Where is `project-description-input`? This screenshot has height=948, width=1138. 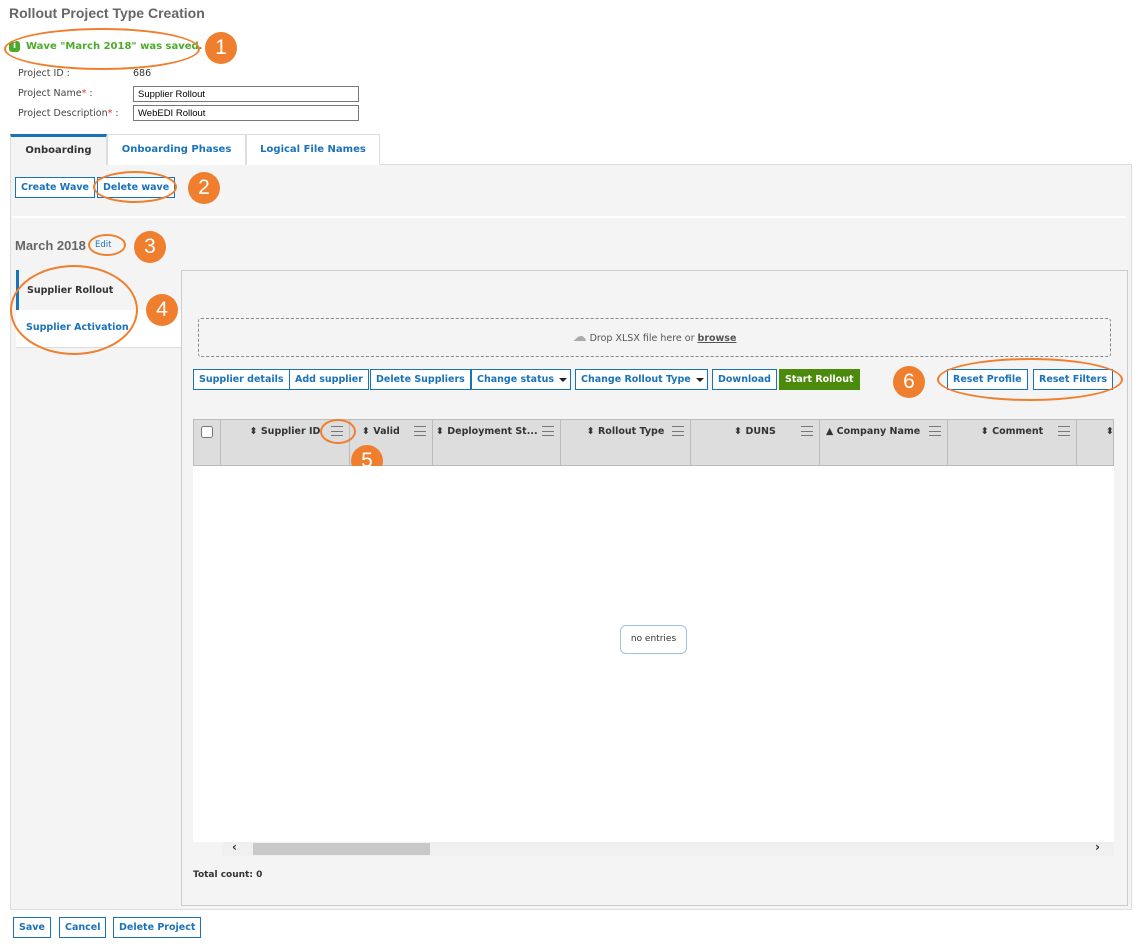 project-description-input is located at coordinates (246, 113).